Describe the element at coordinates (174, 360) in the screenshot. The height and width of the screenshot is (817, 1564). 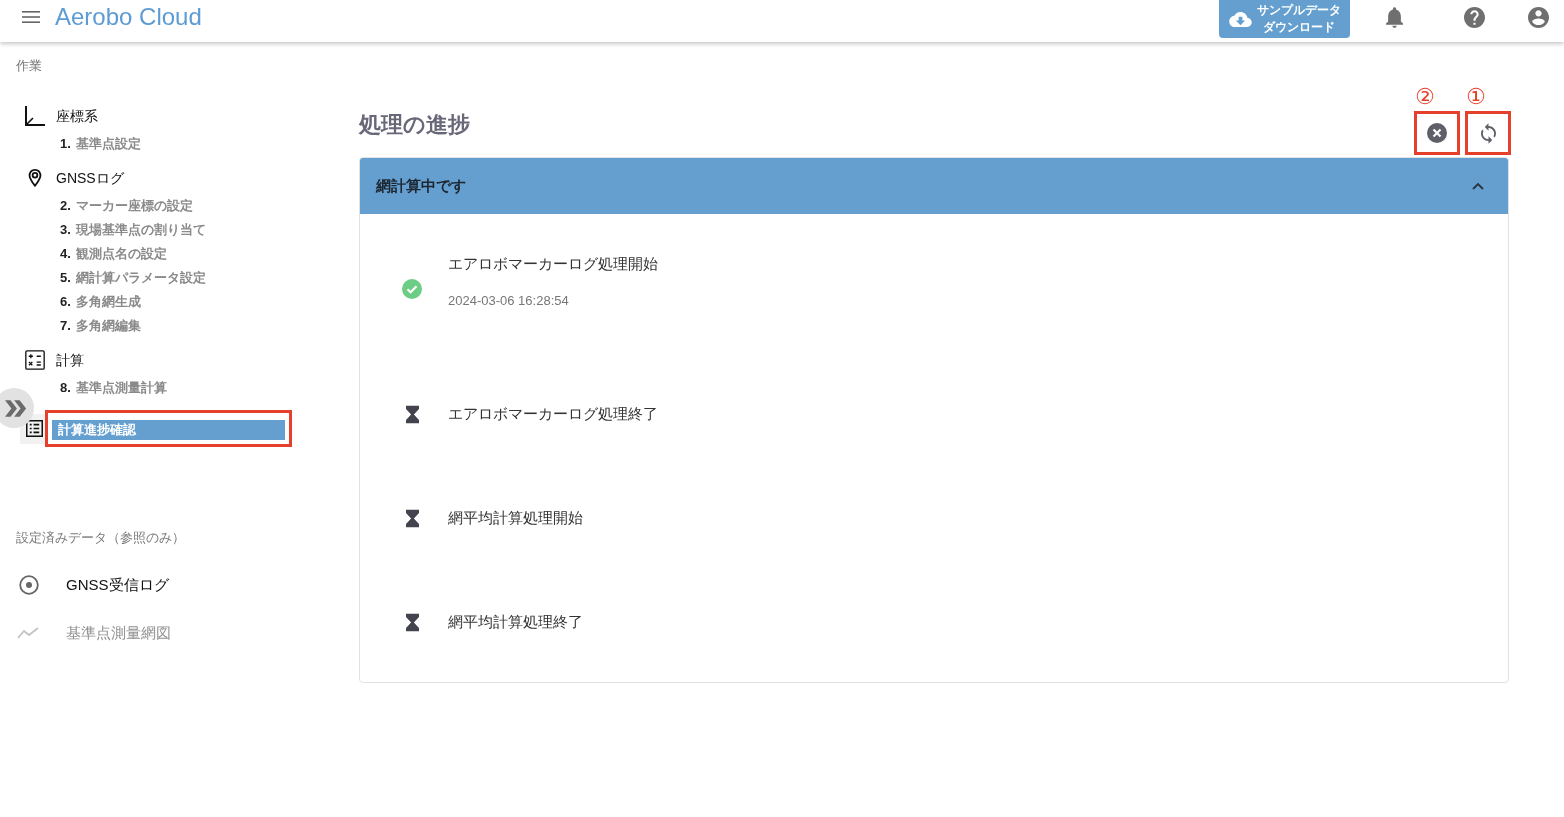
I see `nav-item: 計算` at that location.